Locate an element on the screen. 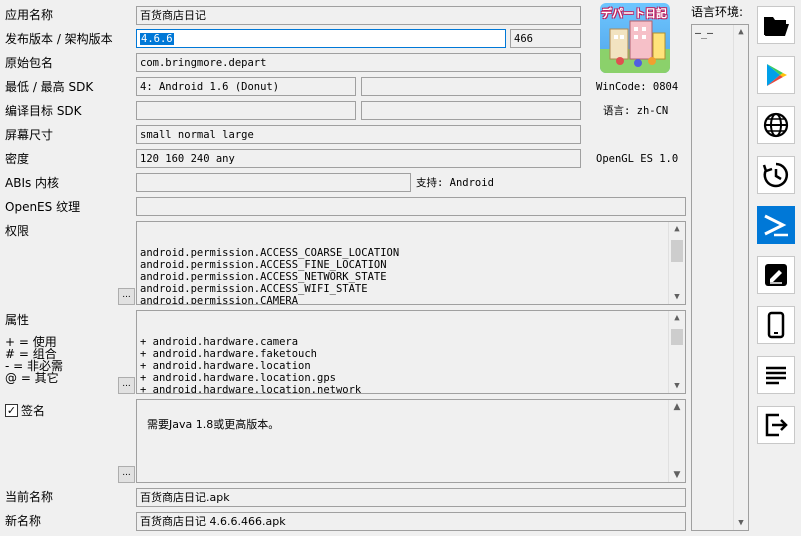 This screenshot has width=801, height=536. abis-support-label: 支持: Android is located at coordinates (455, 183).